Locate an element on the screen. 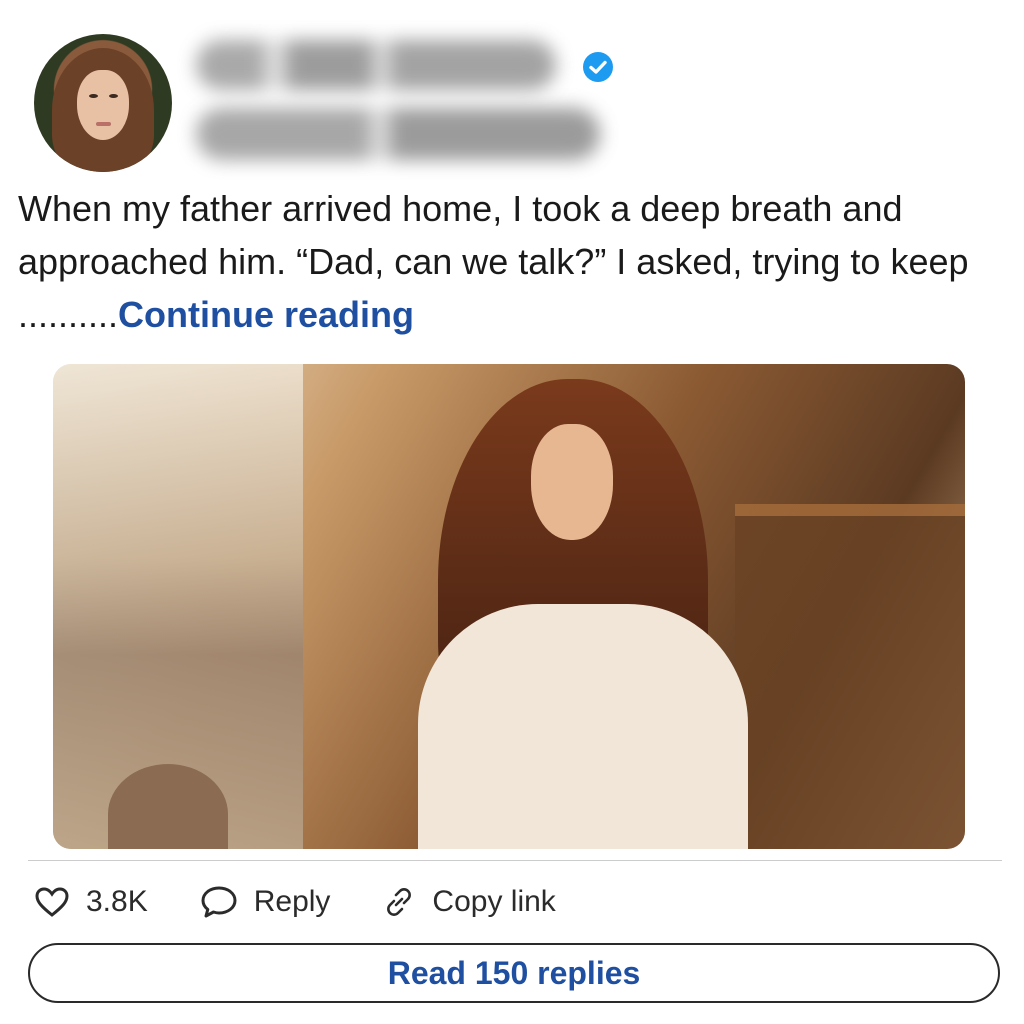  author-handle-blurred is located at coordinates (398, 134).